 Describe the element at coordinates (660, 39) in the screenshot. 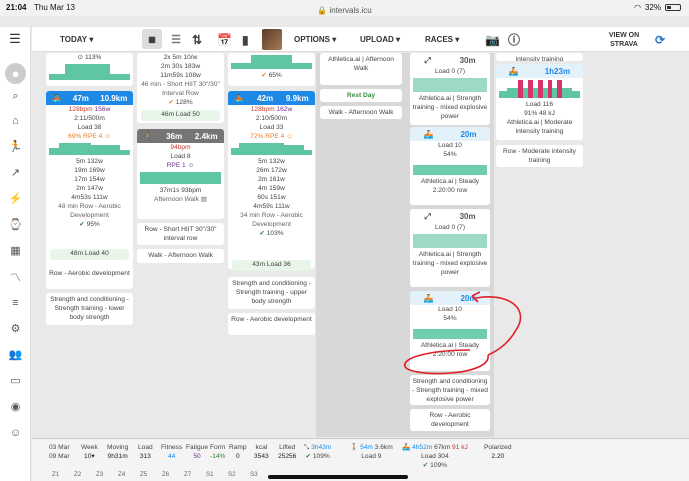

I see `refresh-icon: ⟳` at that location.